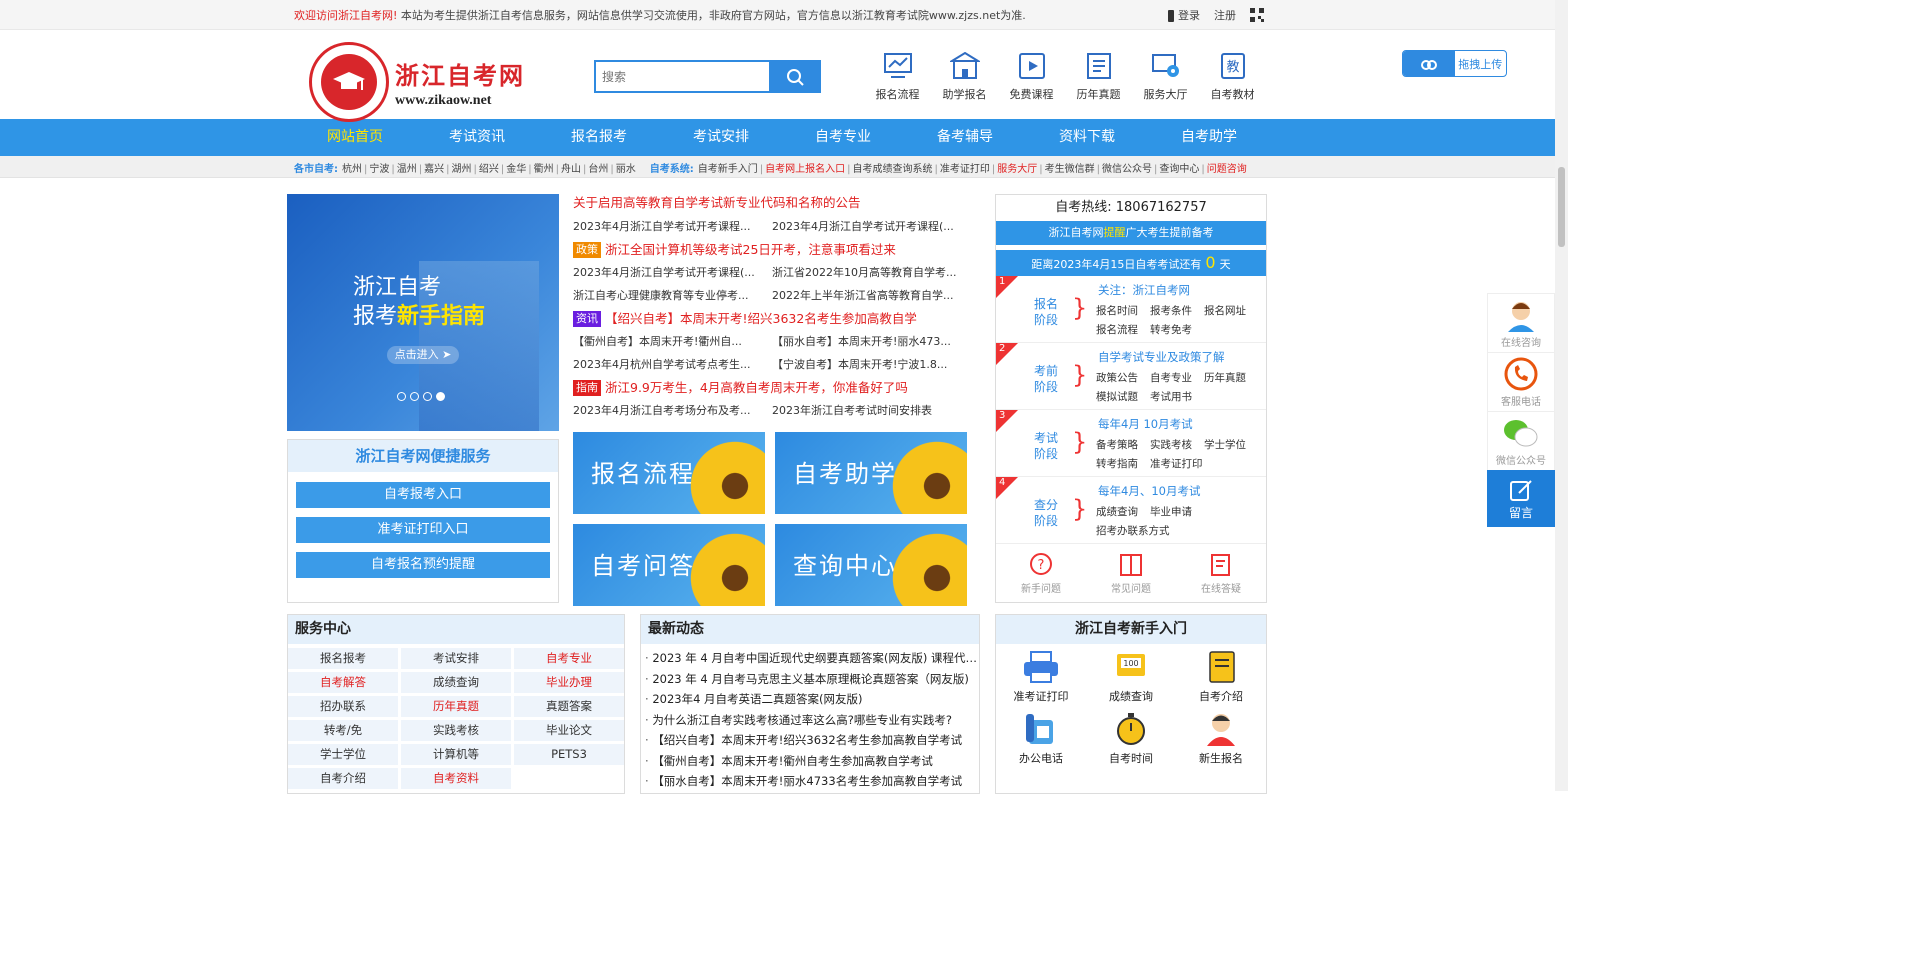  I want to click on nav-tutoring: 备考辅导, so click(965, 137).